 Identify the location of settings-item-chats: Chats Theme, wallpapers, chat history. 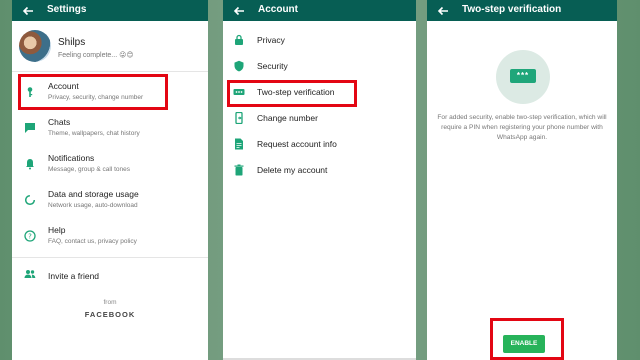
(110, 129).